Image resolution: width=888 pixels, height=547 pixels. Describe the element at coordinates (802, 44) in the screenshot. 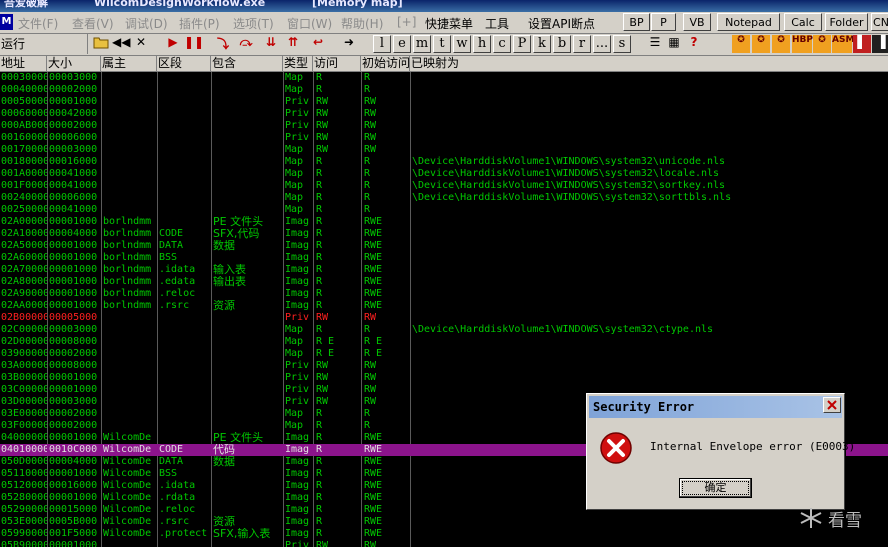

I see `hbp-icon: HBP` at that location.